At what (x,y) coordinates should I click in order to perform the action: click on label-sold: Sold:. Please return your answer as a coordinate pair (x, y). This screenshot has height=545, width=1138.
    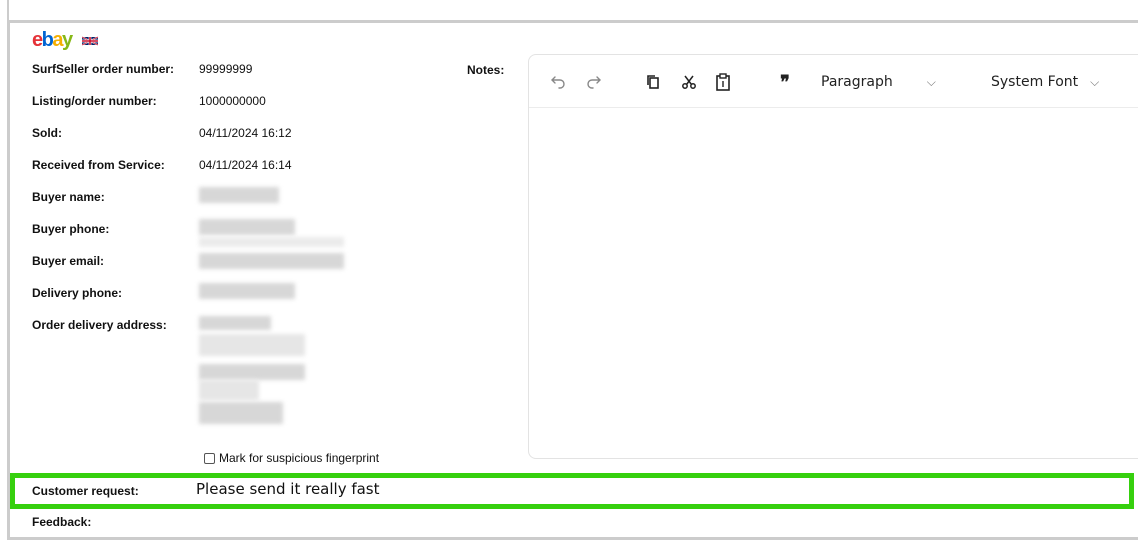
    Looking at the image, I should click on (47, 133).